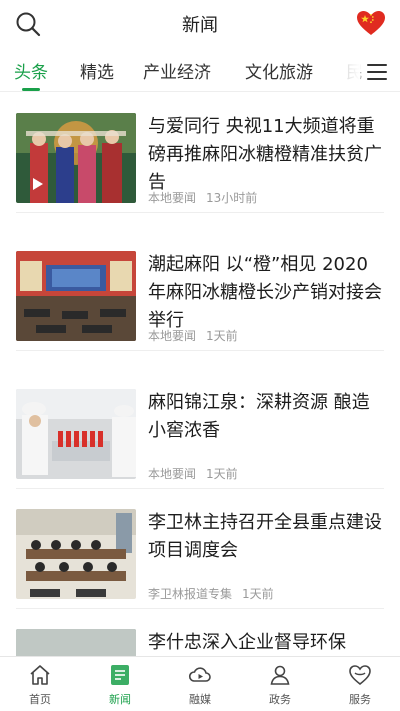 Image resolution: width=400 pixels, height=711 pixels. Describe the element at coordinates (120, 675) in the screenshot. I see `news-icon` at that location.